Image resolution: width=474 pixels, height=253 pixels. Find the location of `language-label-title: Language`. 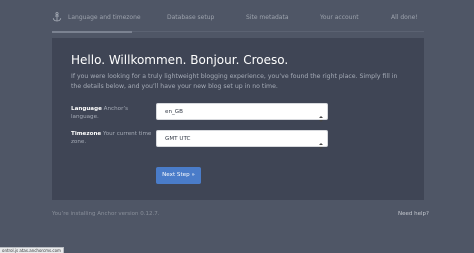

language-label-title: Language is located at coordinates (86, 109).